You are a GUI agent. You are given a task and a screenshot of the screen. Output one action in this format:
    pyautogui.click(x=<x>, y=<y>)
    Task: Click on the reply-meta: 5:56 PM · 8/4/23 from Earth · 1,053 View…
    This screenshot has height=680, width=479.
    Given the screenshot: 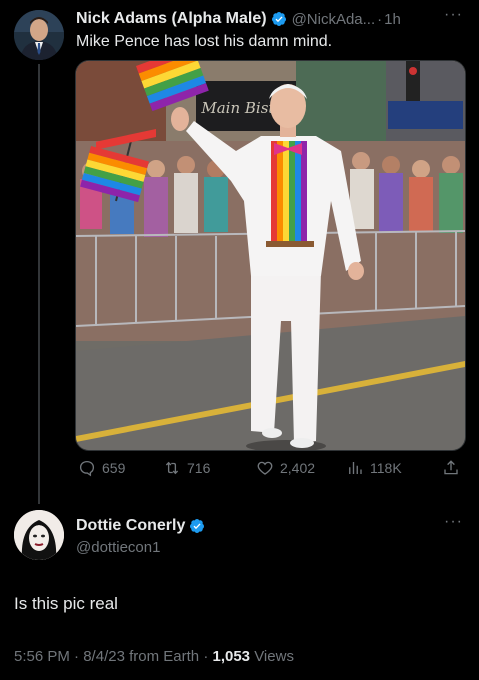 What is the action you would take?
    pyautogui.click(x=154, y=656)
    